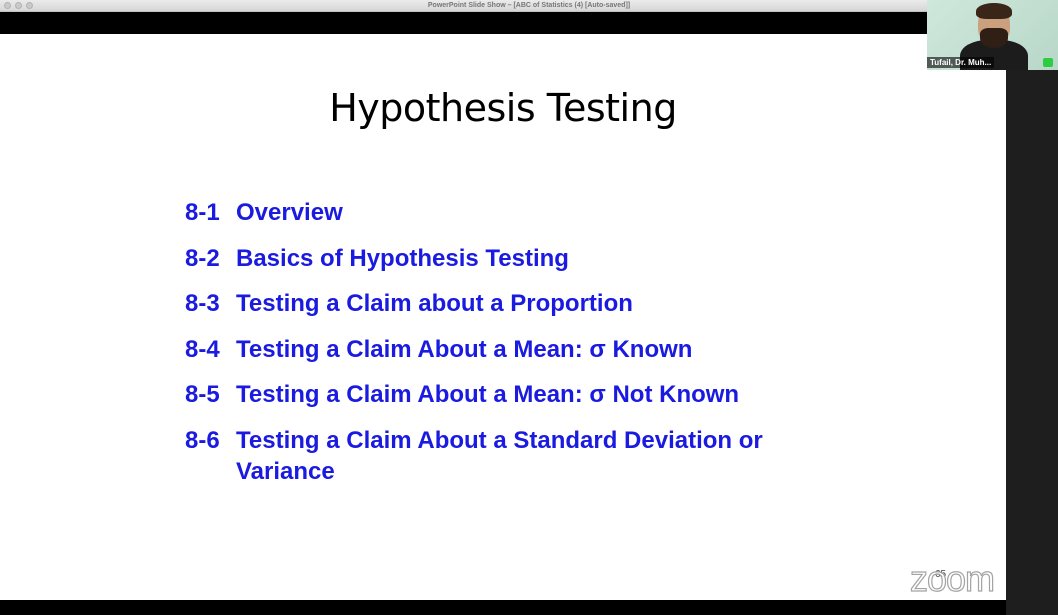 This screenshot has width=1058, height=615. What do you see at coordinates (202, 303) in the screenshot?
I see `section-number: 8-3` at bounding box center [202, 303].